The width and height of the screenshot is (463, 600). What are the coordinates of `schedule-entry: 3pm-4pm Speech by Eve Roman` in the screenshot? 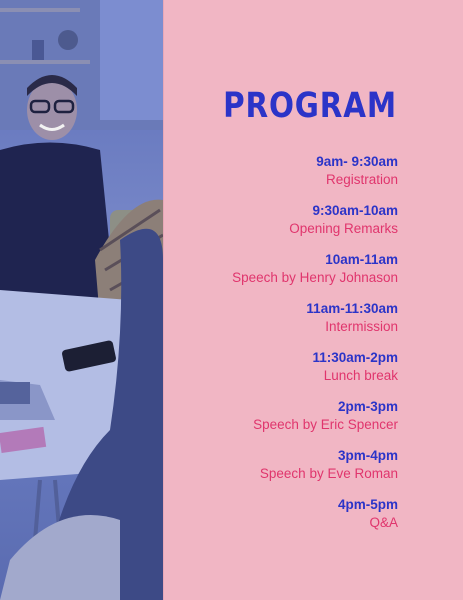 It's located at (258, 471).